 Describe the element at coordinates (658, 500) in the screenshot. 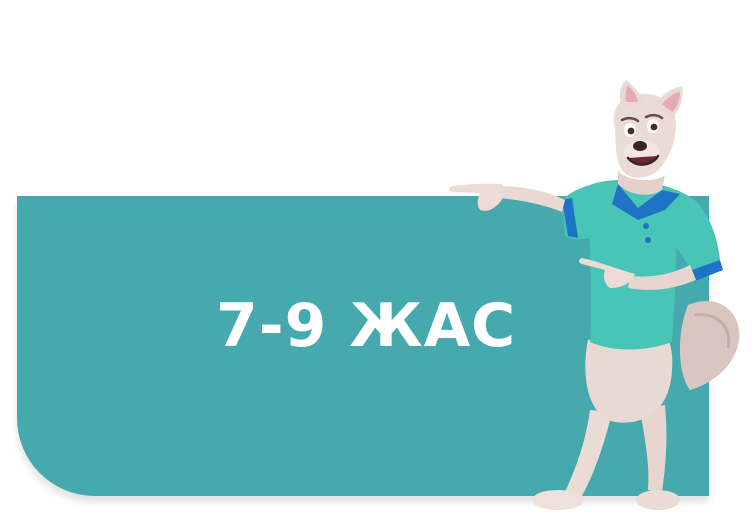

I see `foot-right` at that location.